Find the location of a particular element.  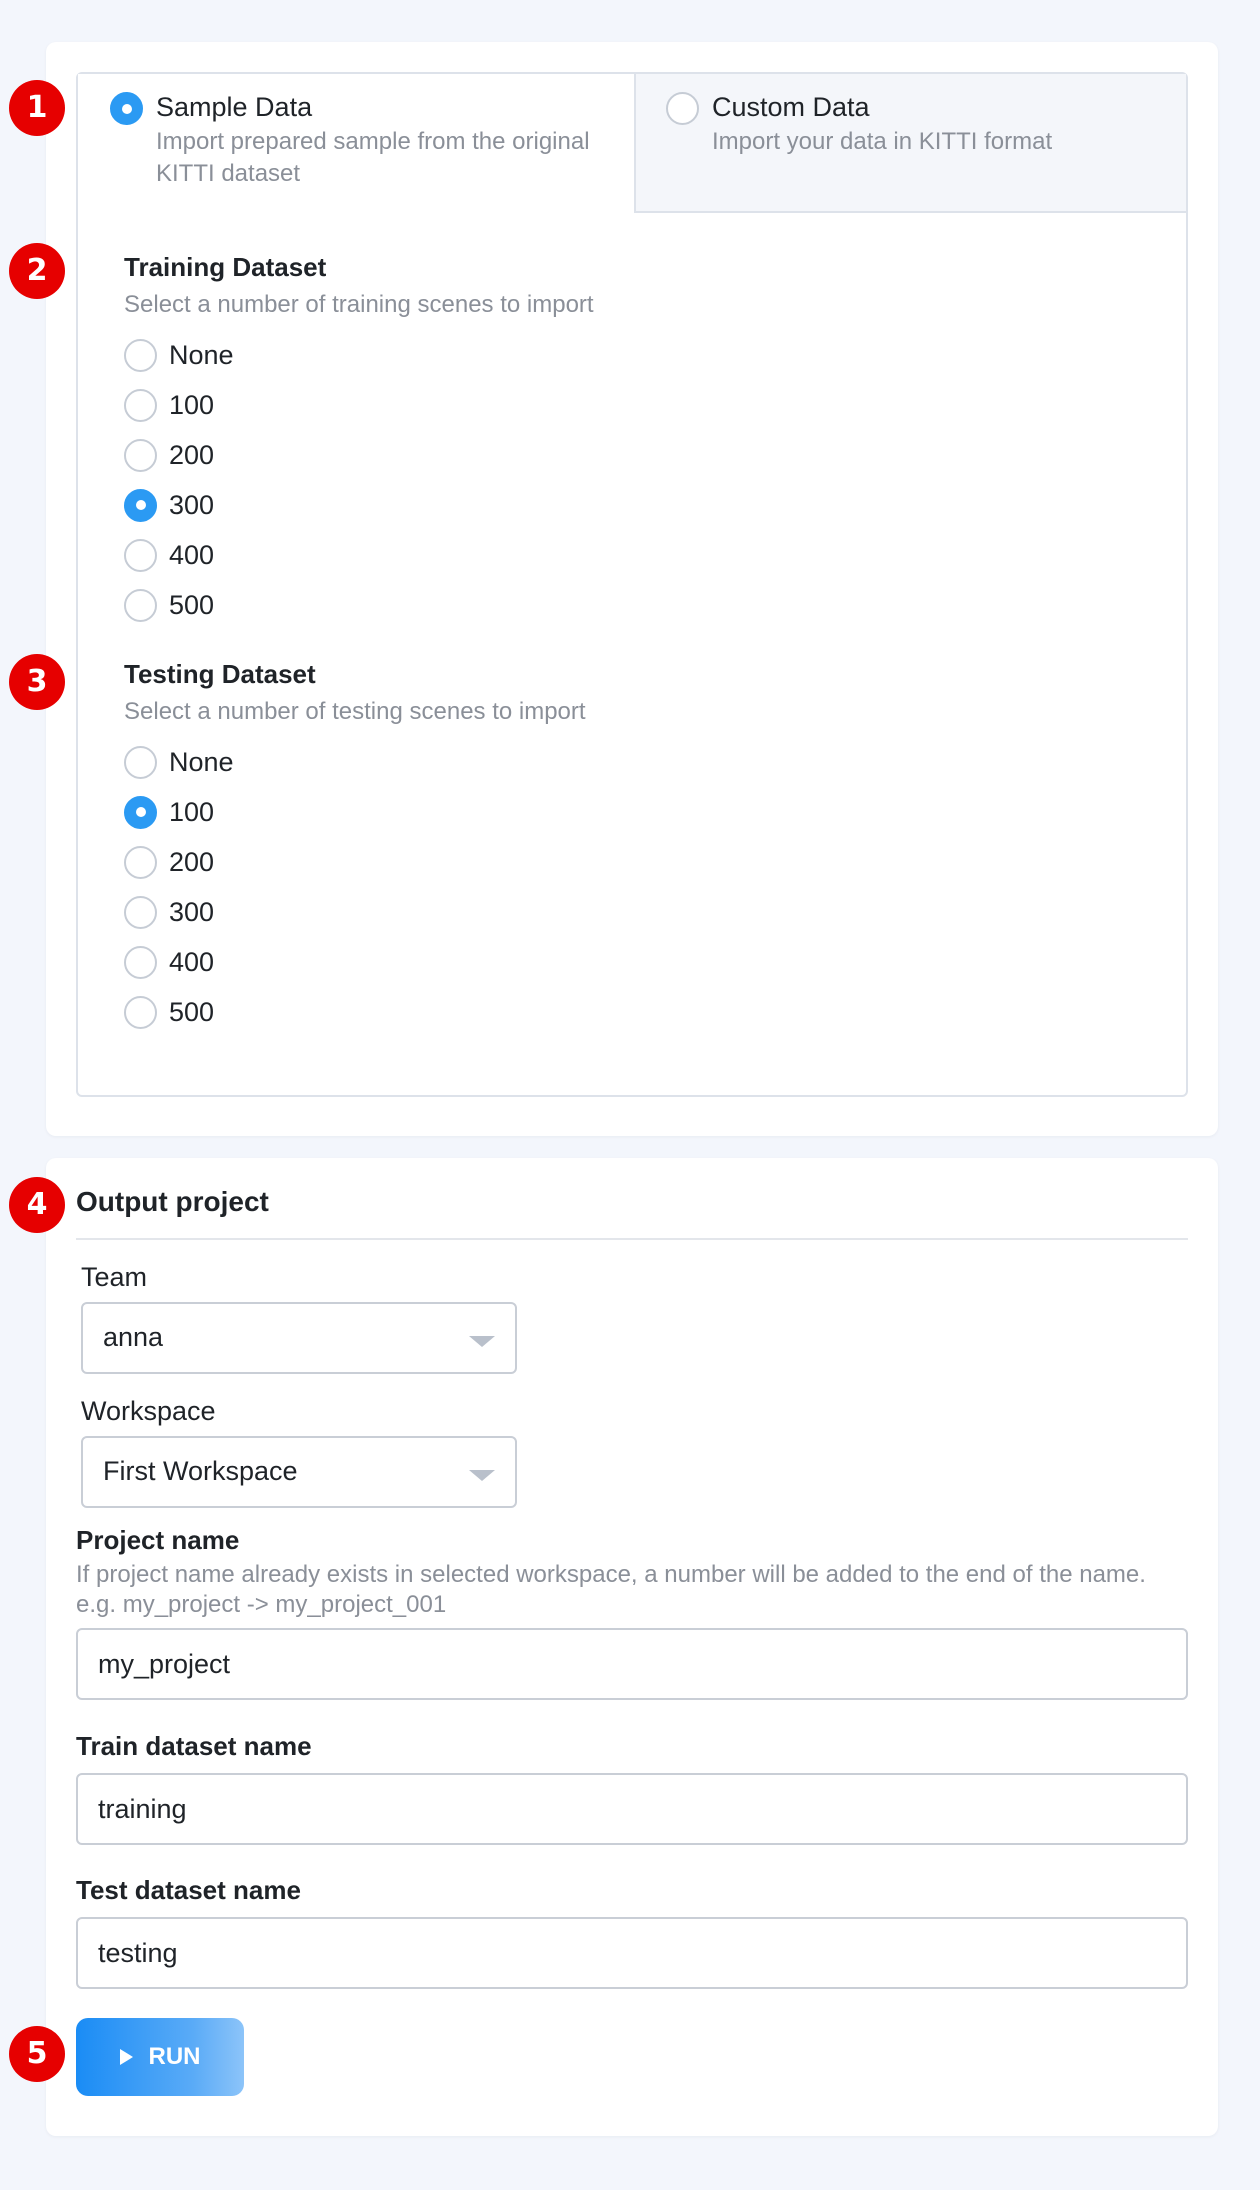

project-name-label: Project name is located at coordinates (158, 1540).